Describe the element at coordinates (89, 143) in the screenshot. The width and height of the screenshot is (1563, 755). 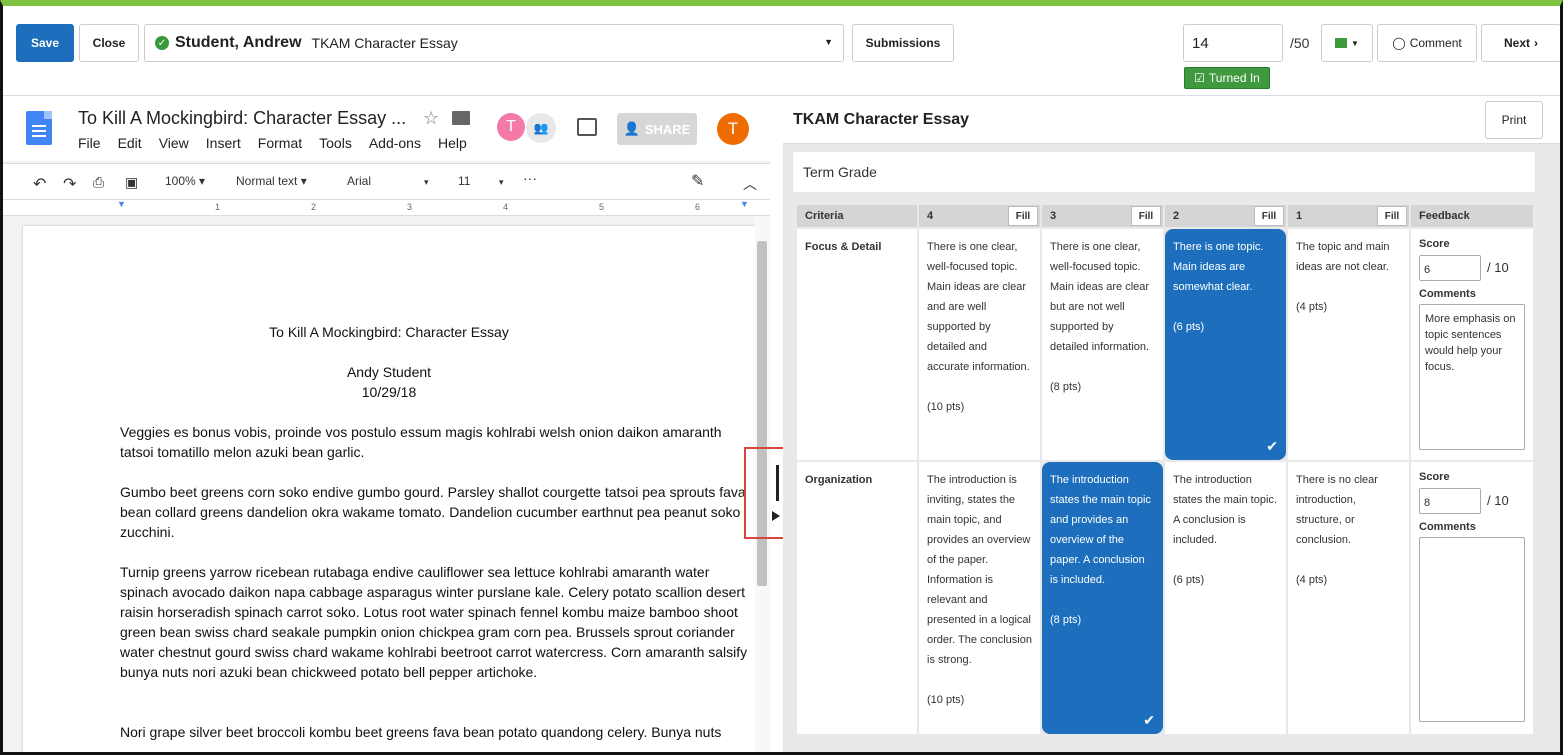
I see `menu-file: File` at that location.